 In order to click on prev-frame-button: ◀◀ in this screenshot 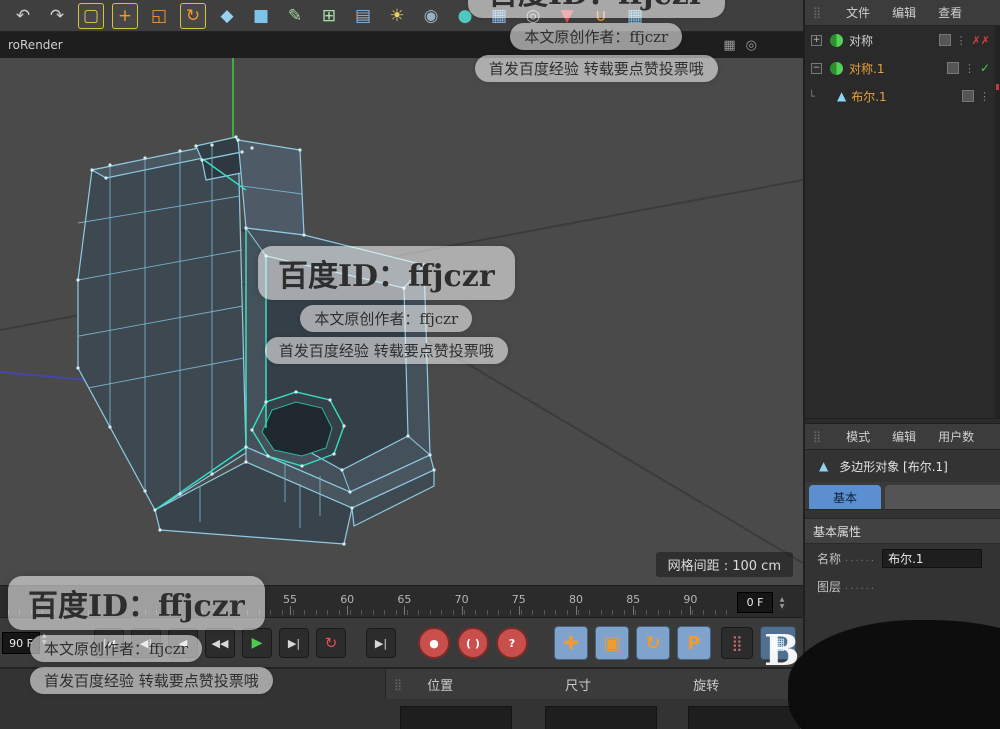, I will do `click(220, 643)`.